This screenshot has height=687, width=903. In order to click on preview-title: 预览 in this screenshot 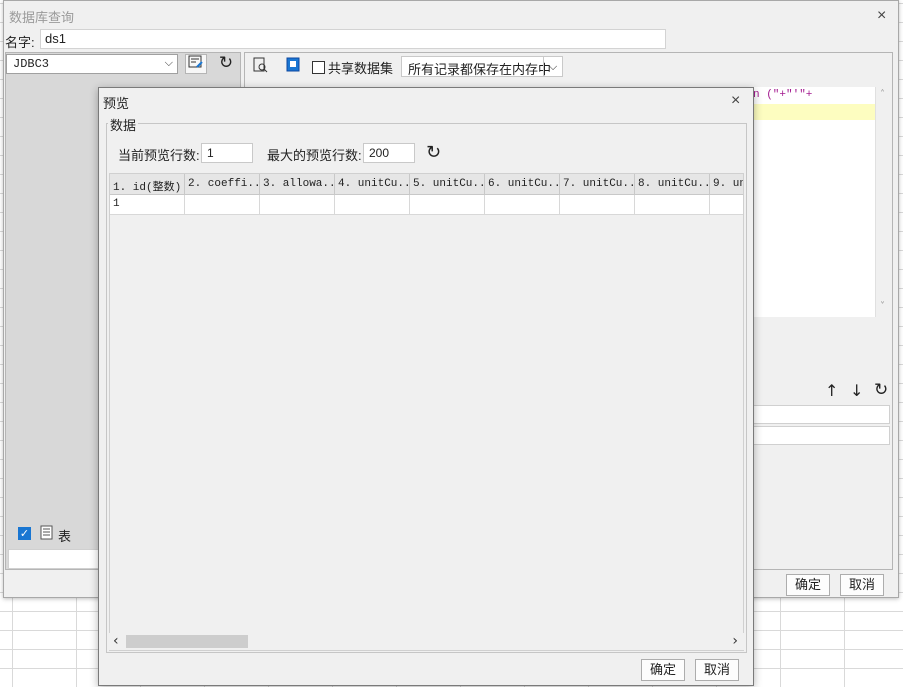, I will do `click(116, 103)`.